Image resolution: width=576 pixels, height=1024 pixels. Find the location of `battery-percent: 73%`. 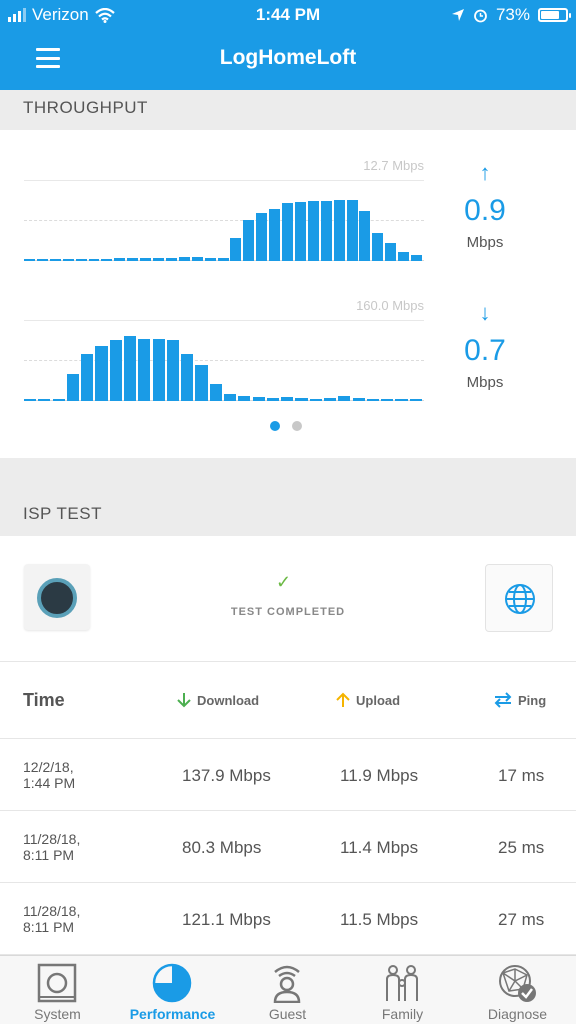

battery-percent: 73% is located at coordinates (512, 14).